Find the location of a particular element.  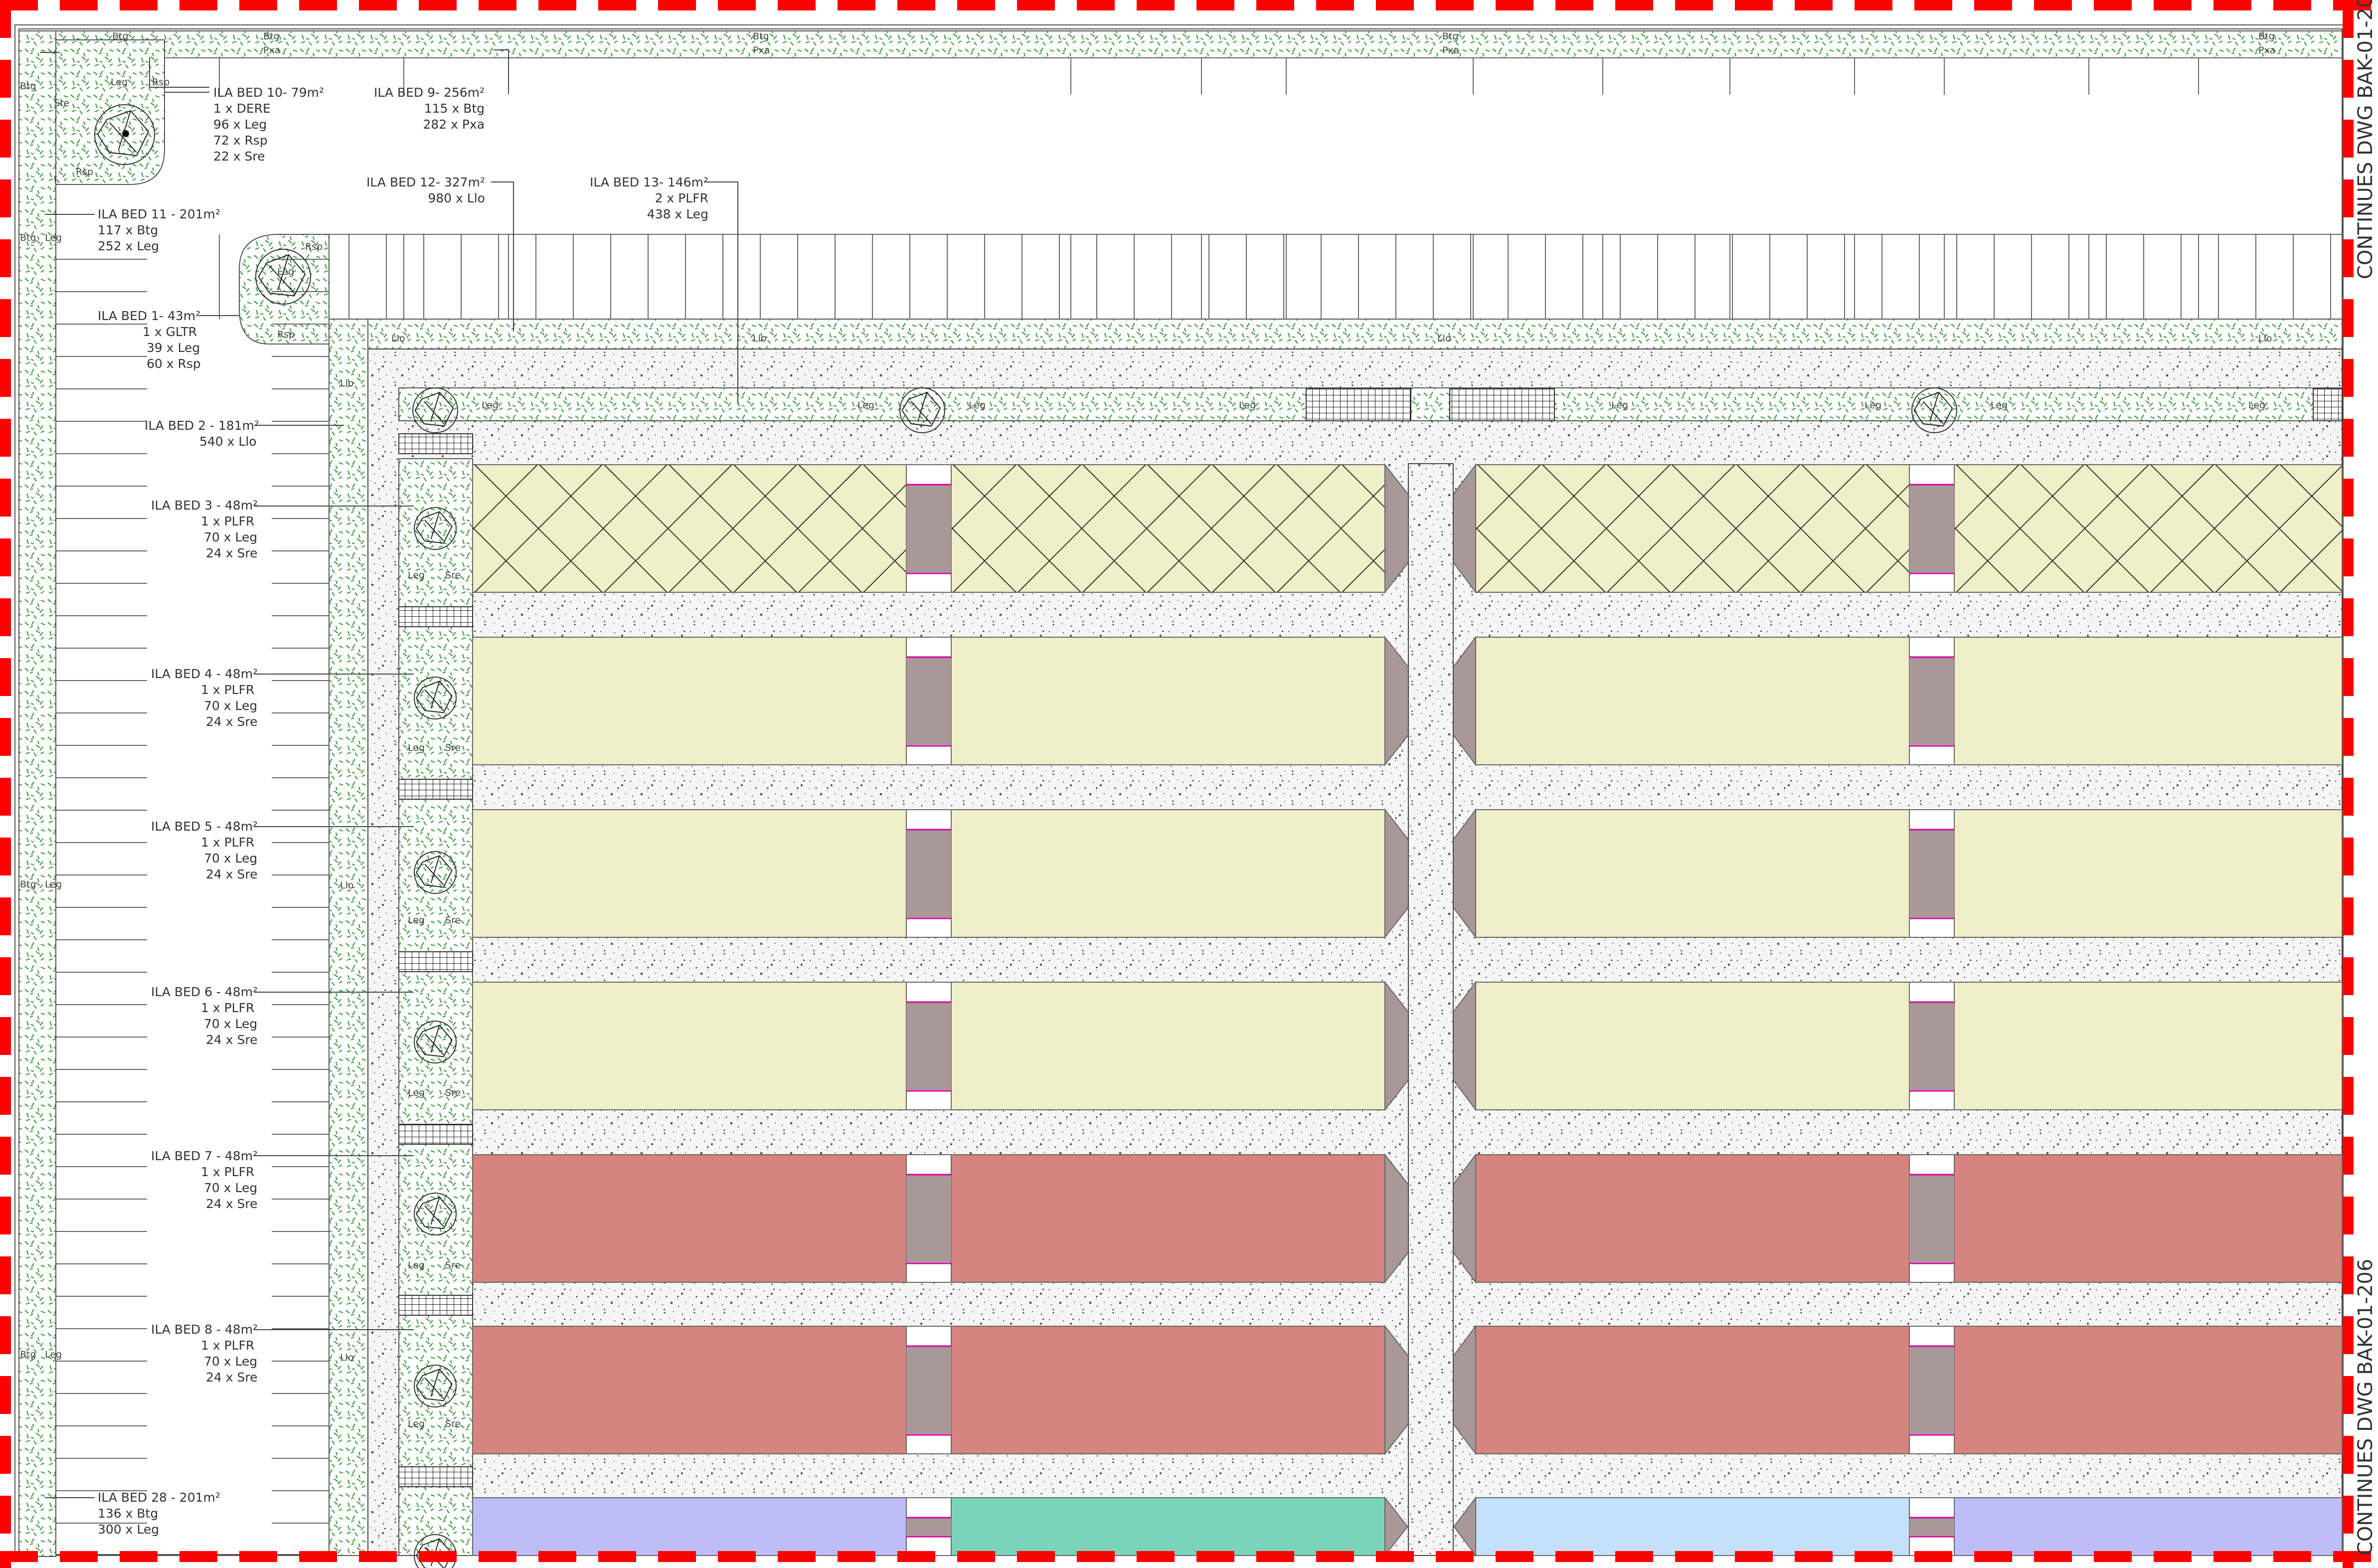

bed-5-row: 70 x Leg is located at coordinates (231, 858).